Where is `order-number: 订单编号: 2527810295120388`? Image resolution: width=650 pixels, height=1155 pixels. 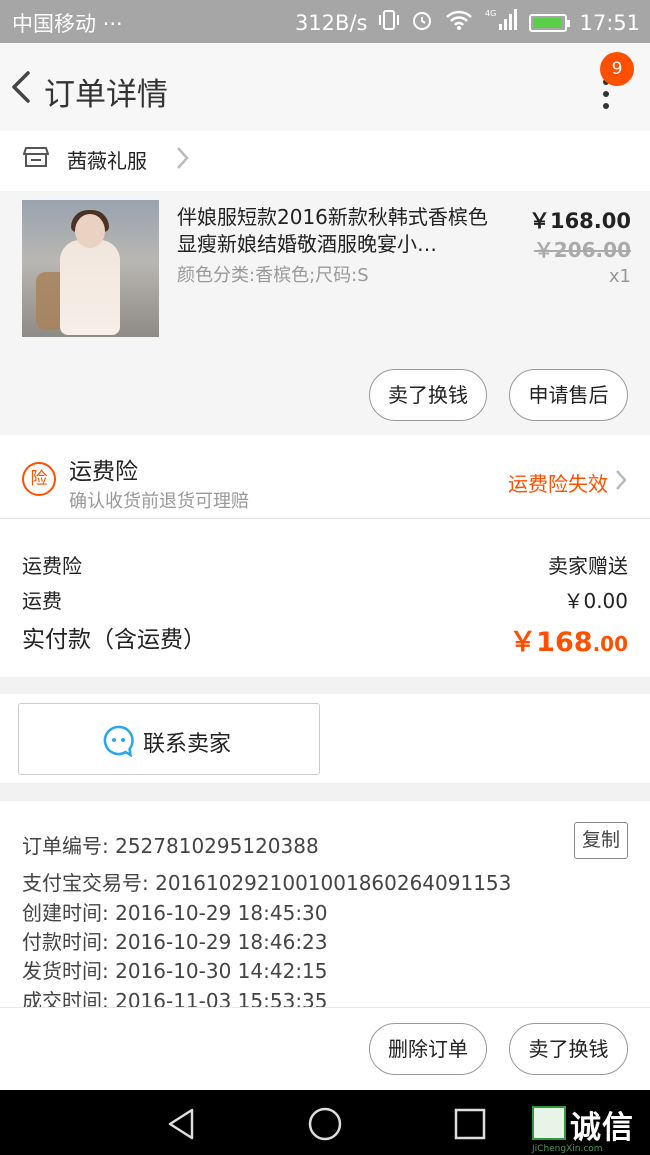 order-number: 订单编号: 2527810295120388 is located at coordinates (170, 846).